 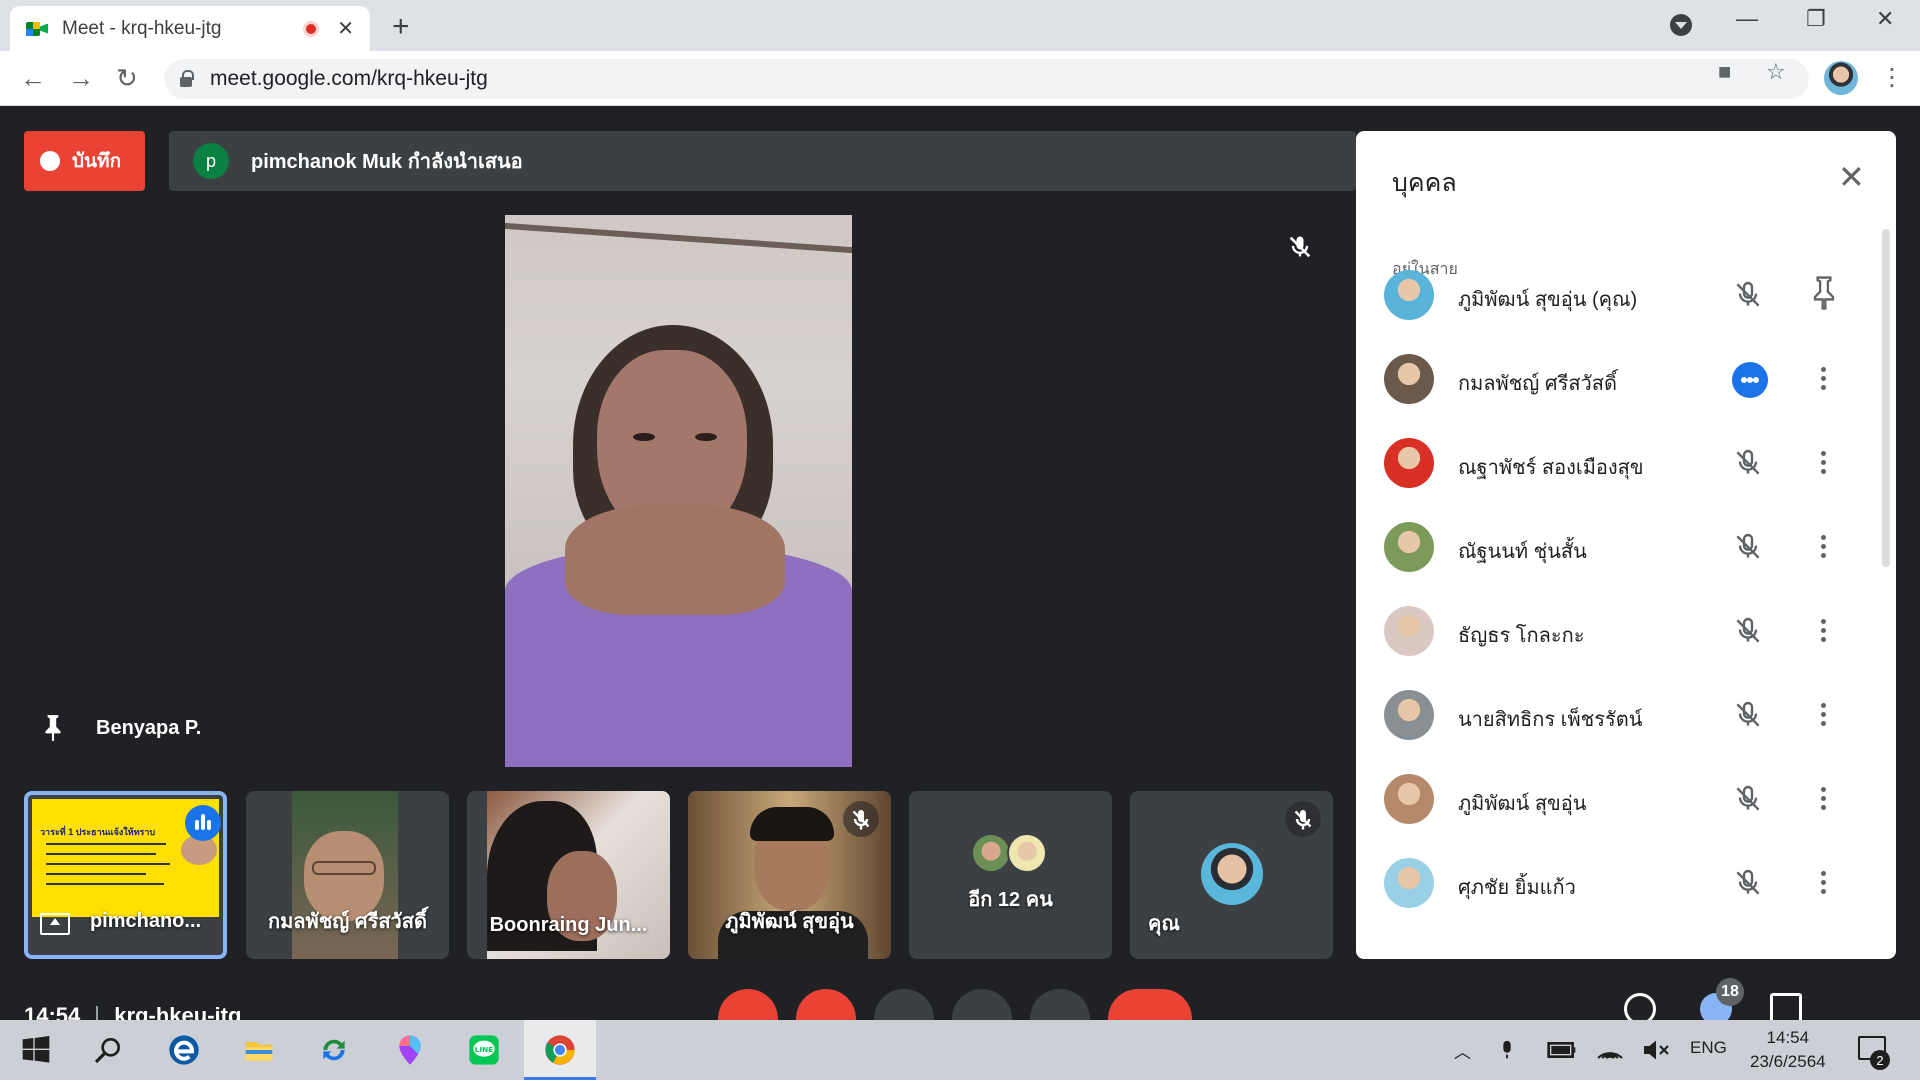 I want to click on participant-row: นายสิทธิกร เพ็ชรรัตน์, so click(x=1616, y=715).